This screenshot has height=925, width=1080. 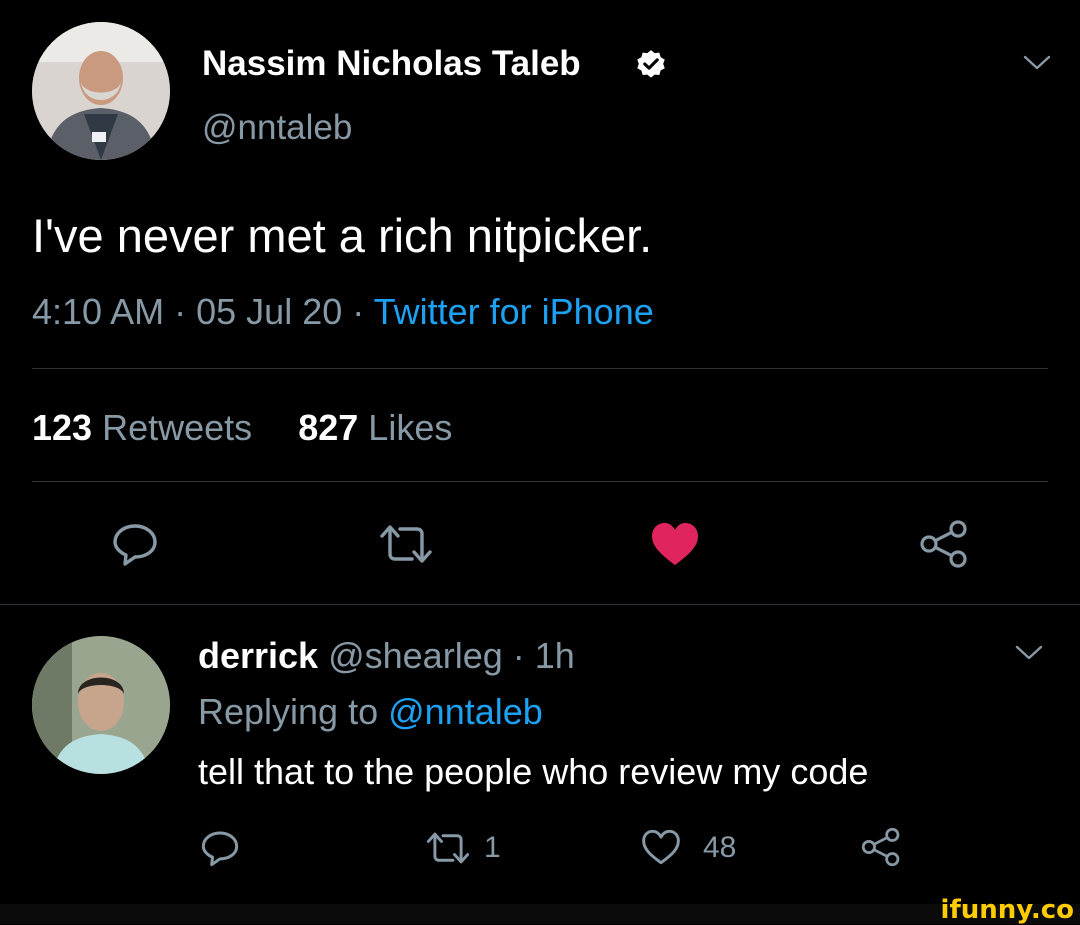 What do you see at coordinates (328, 427) in the screenshot?
I see `like-count: 827` at bounding box center [328, 427].